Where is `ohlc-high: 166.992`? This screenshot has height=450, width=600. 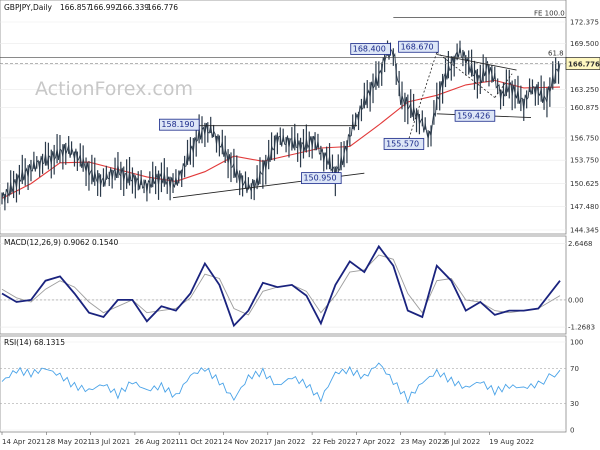
ohlc-high: 166.992 is located at coordinates (104, 7).